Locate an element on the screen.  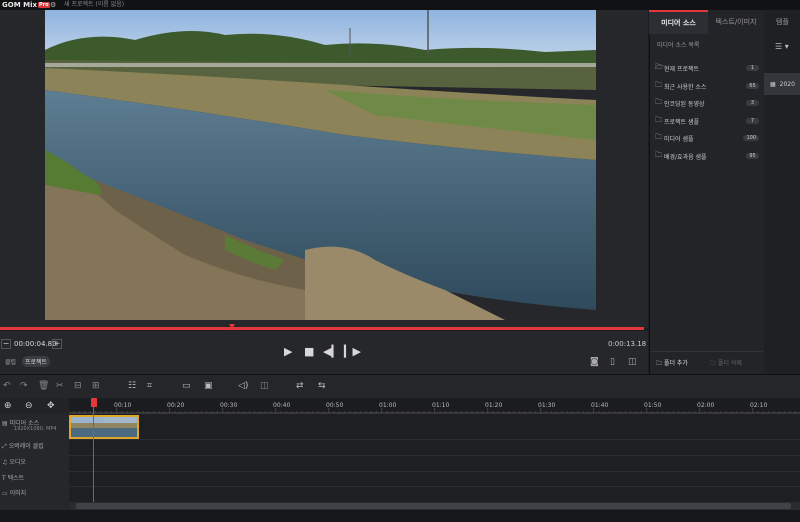
media-item-count: 100 is located at coordinates (751, 138).